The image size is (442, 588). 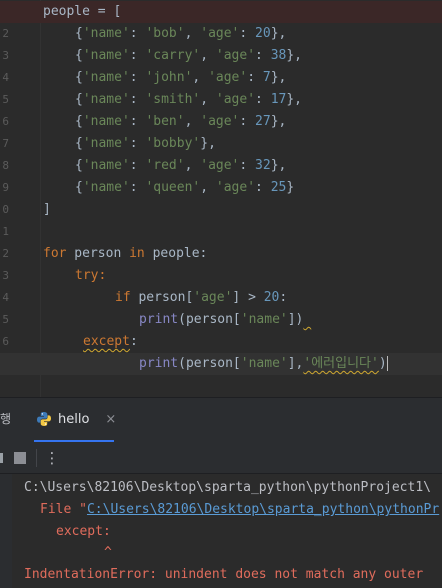 What do you see at coordinates (123, 297) in the screenshot?
I see `keyword-if: if` at bounding box center [123, 297].